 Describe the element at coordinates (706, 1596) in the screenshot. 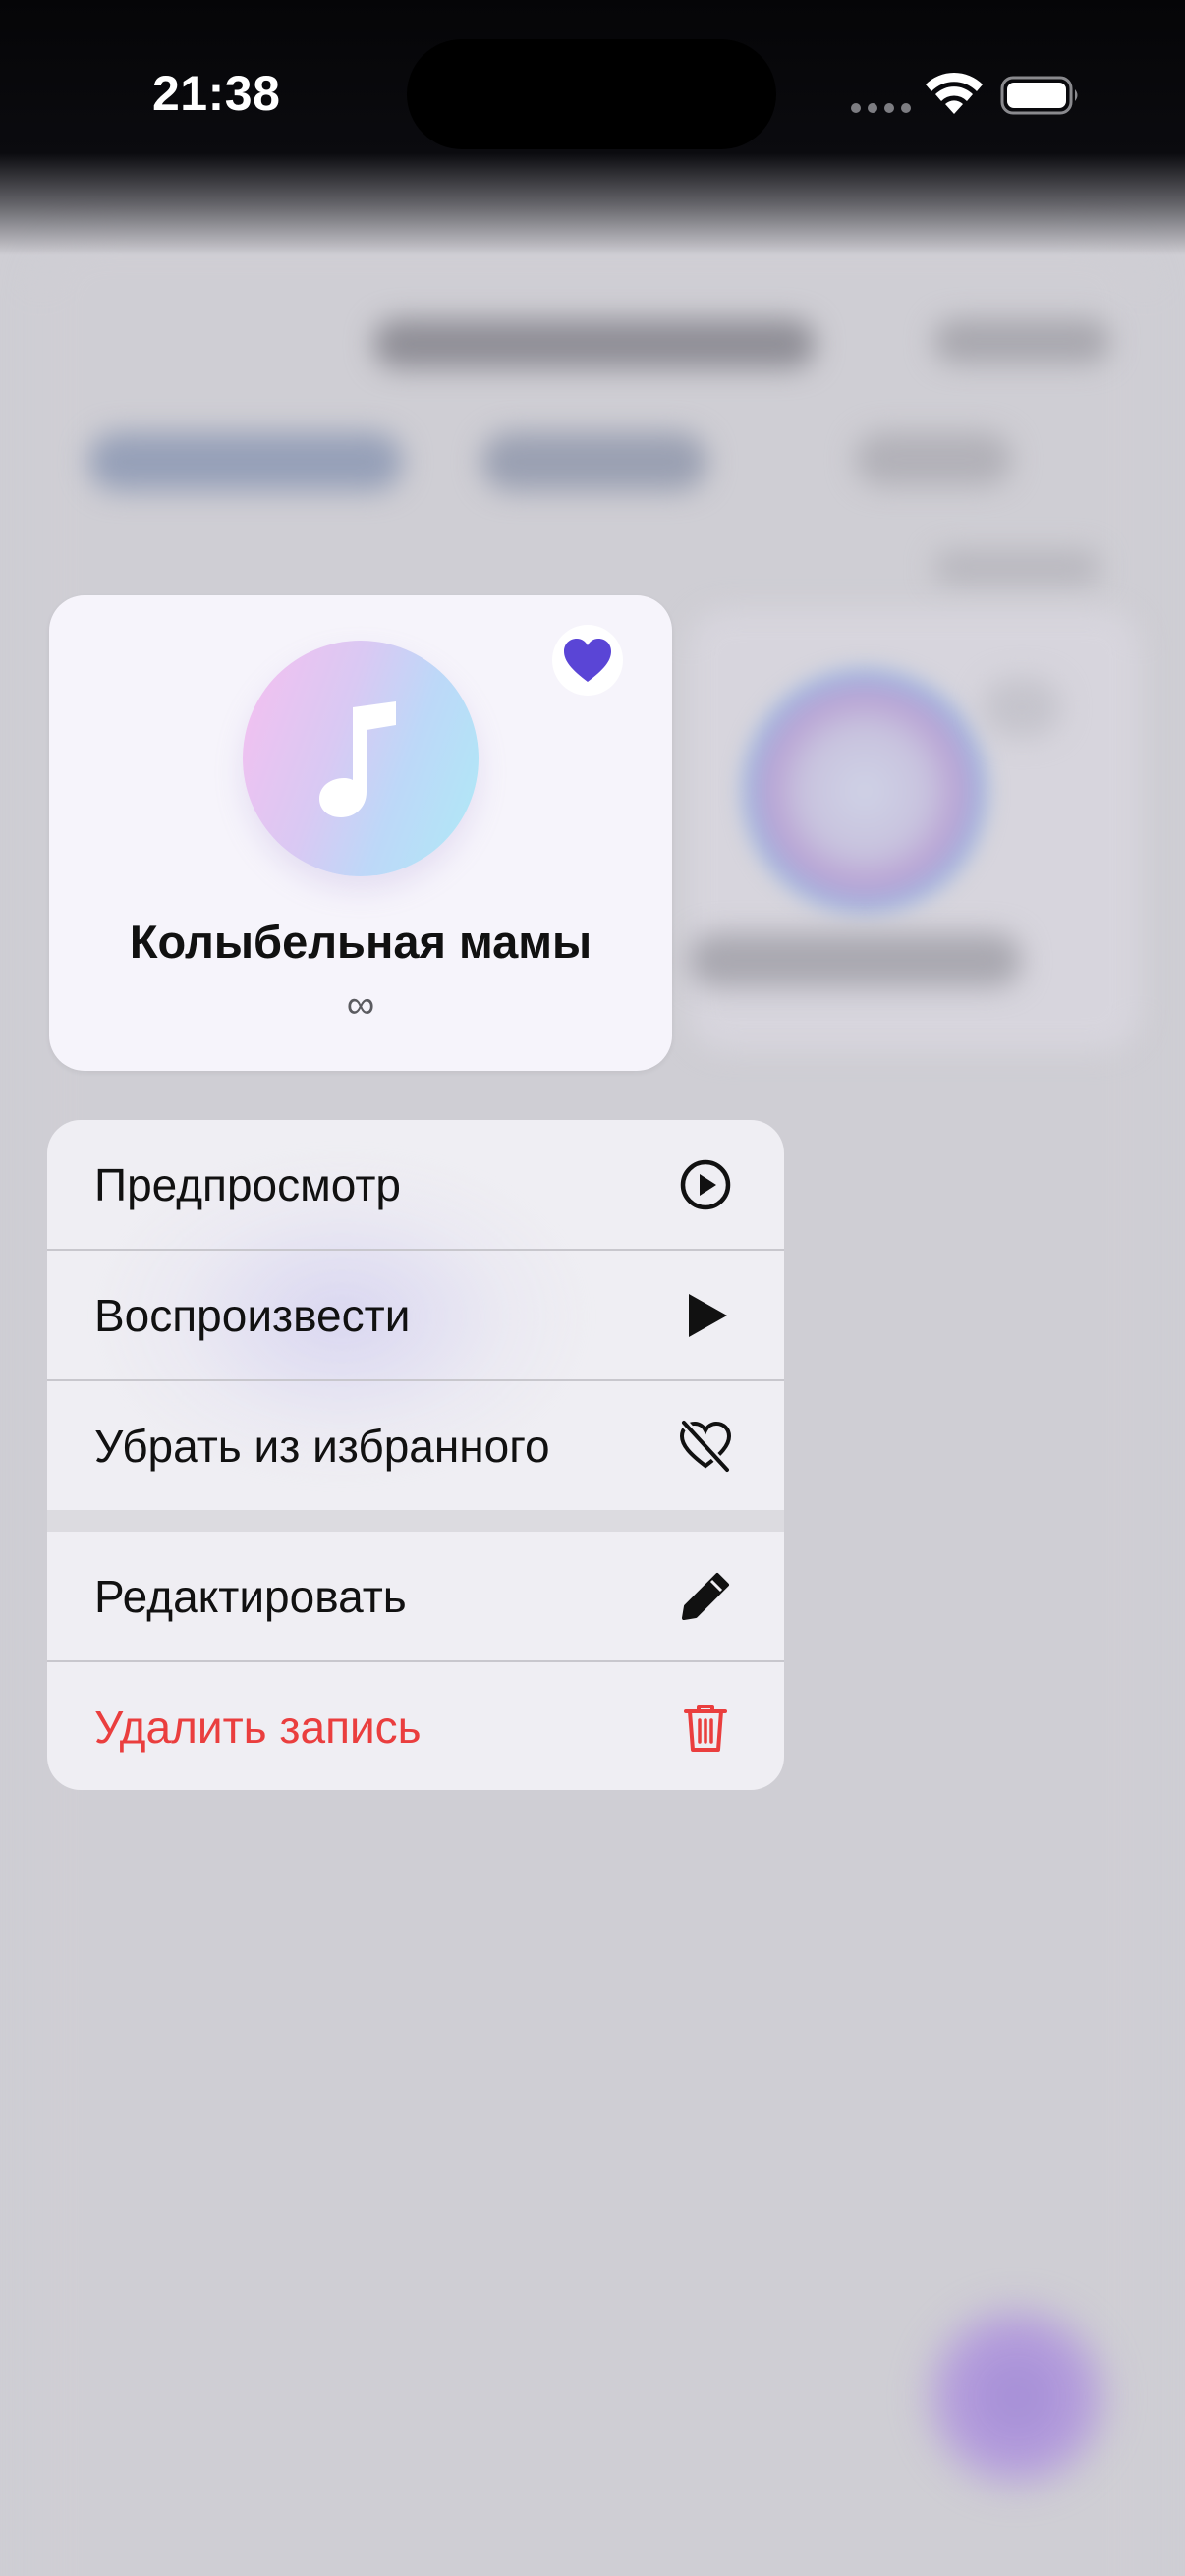

I see `pencil-icon` at that location.